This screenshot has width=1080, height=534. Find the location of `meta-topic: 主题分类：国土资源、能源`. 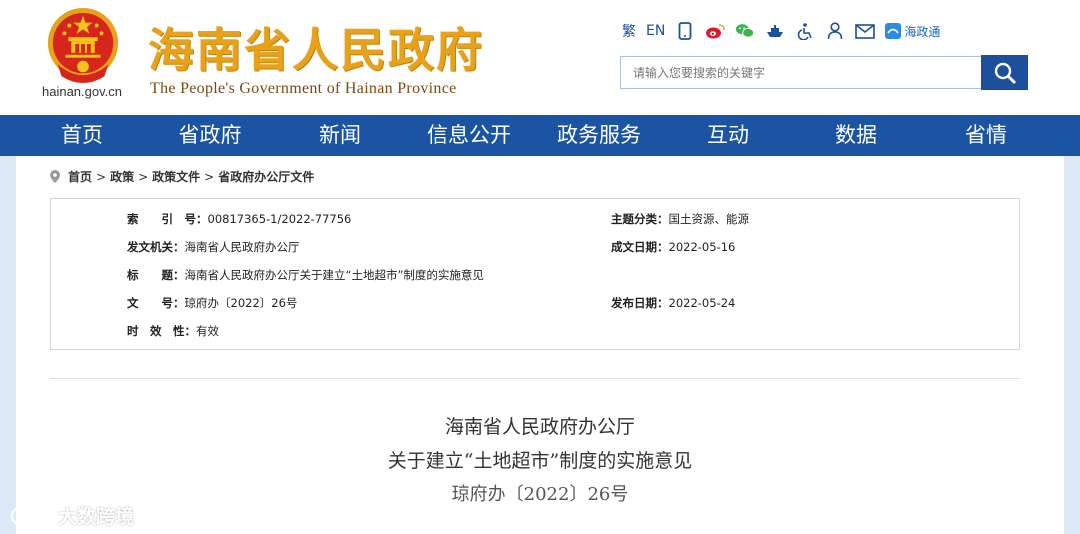

meta-topic: 主题分类：国土资源、能源 is located at coordinates (680, 219).